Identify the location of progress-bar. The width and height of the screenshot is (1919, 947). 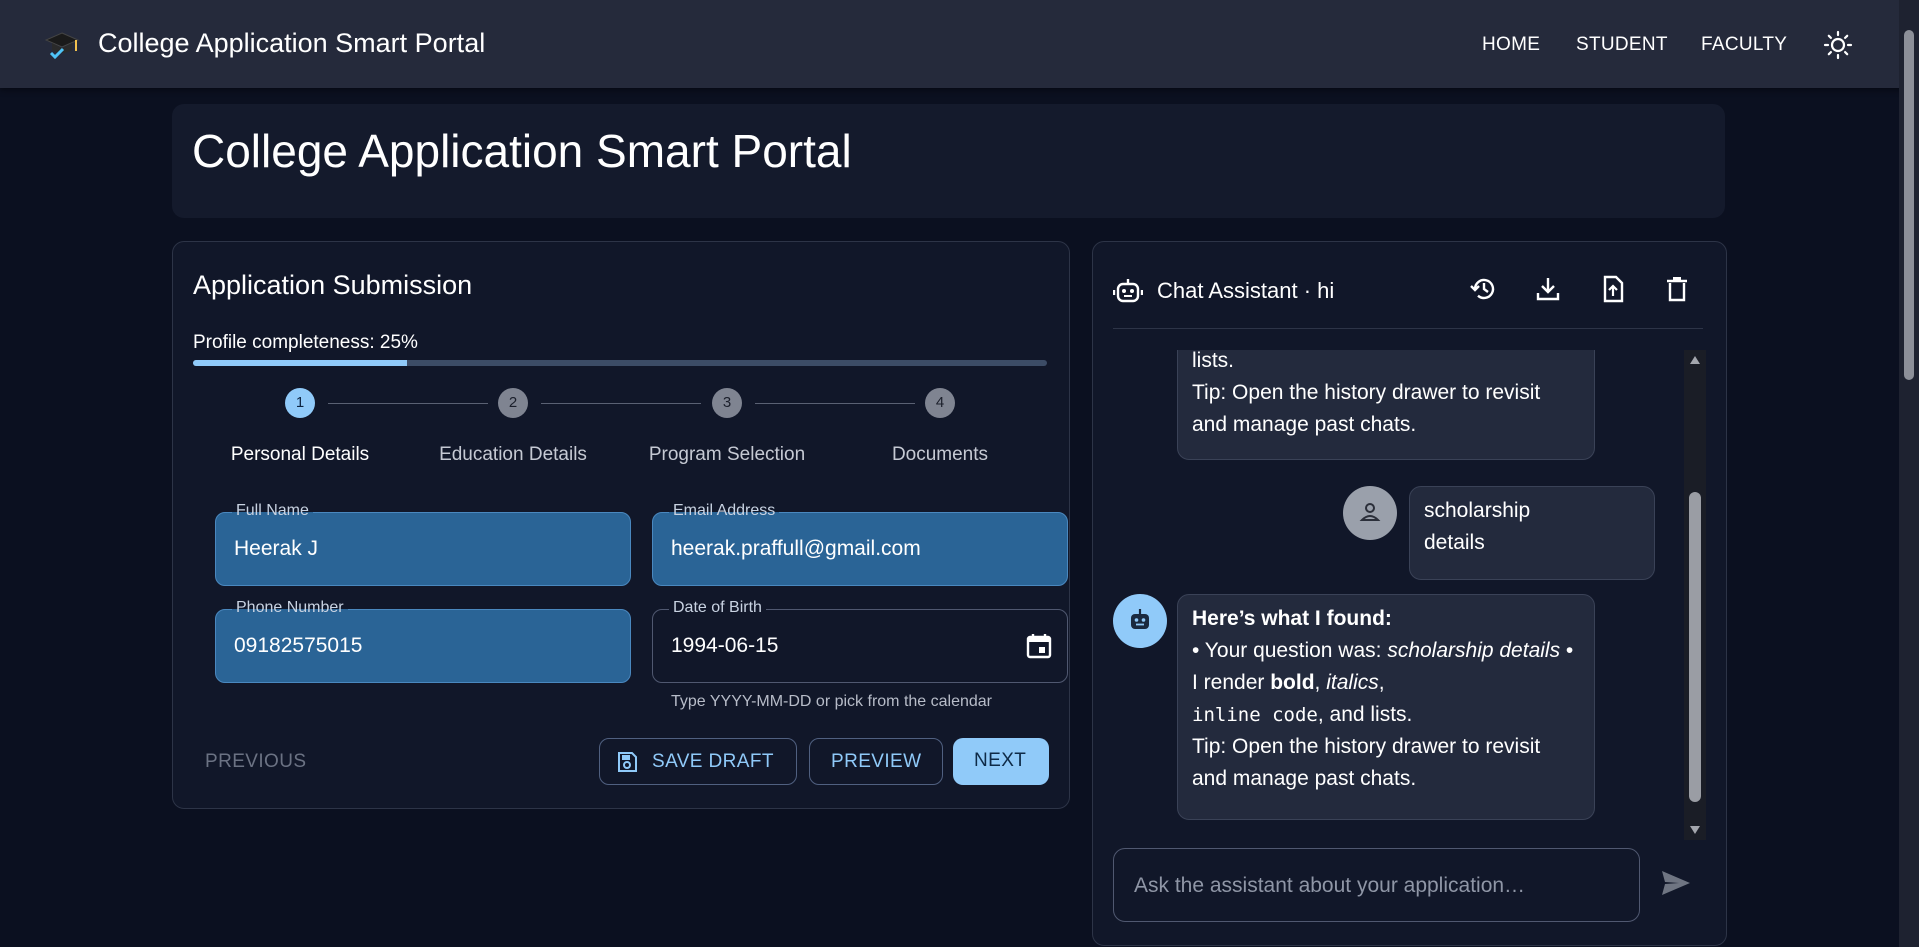
(620, 363).